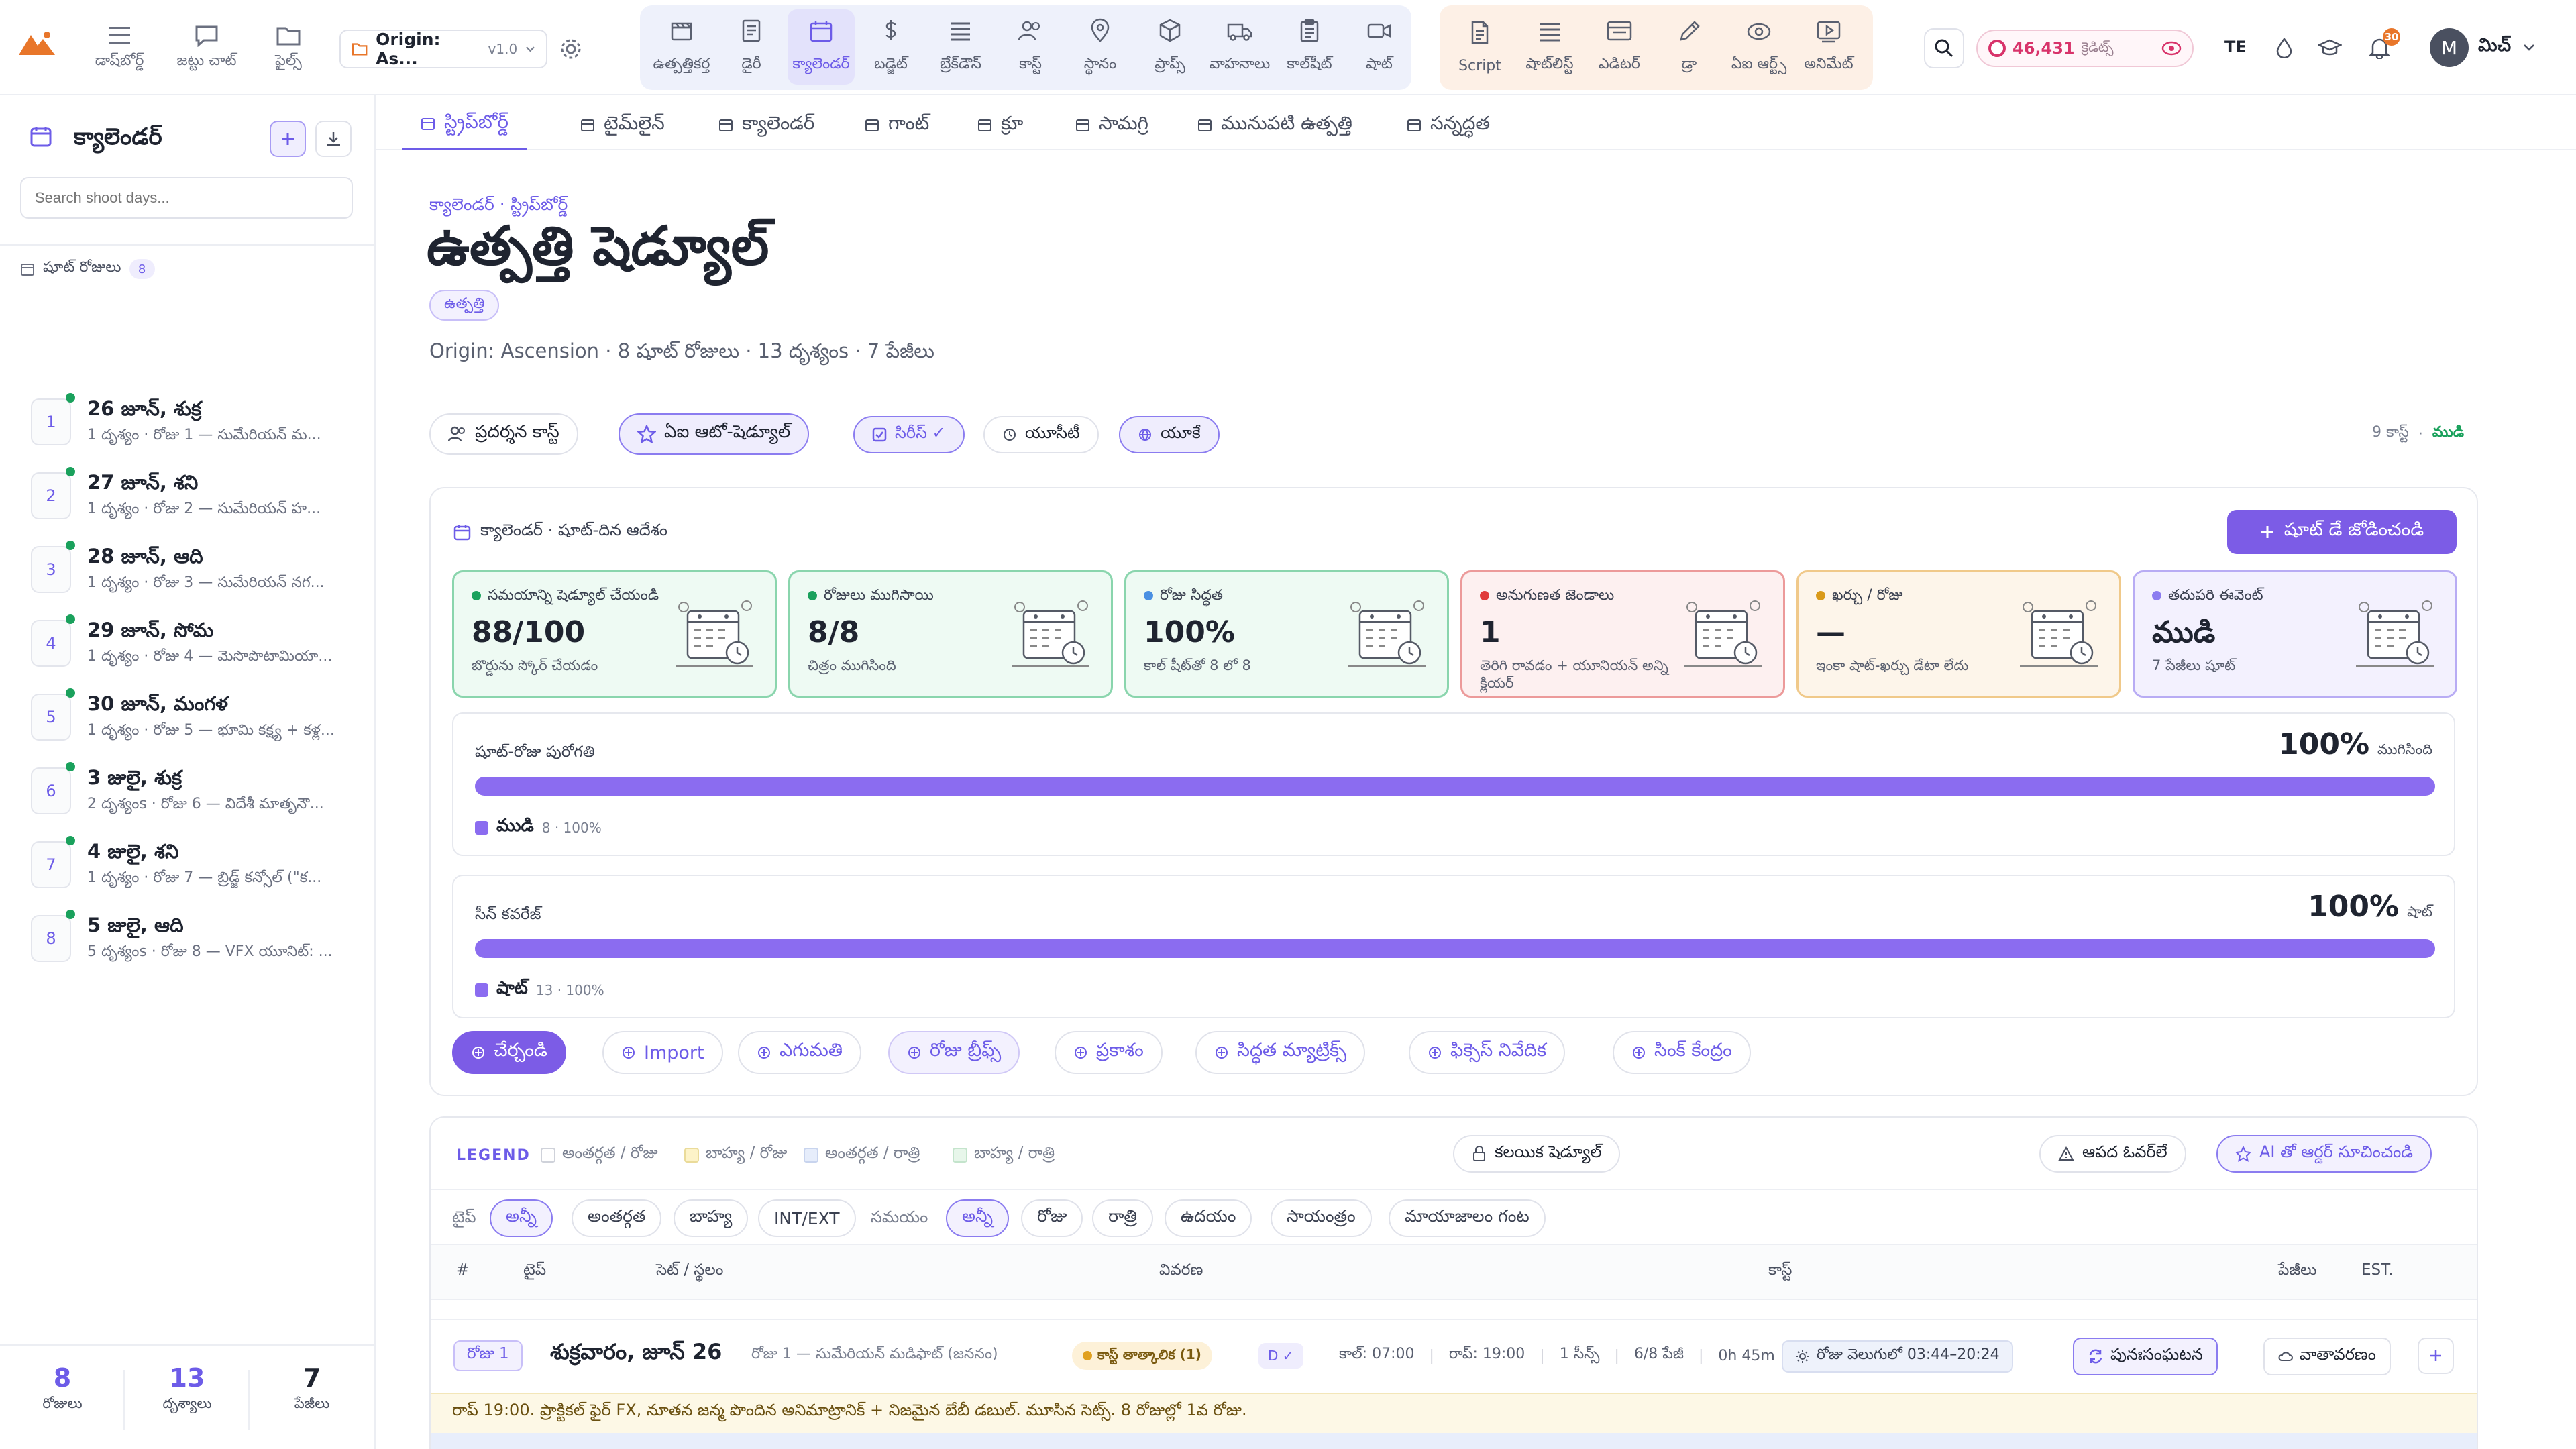 This screenshot has height=1449, width=2576. Describe the element at coordinates (1100, 47) in the screenshot. I see `tool-location: స్థానం` at that location.